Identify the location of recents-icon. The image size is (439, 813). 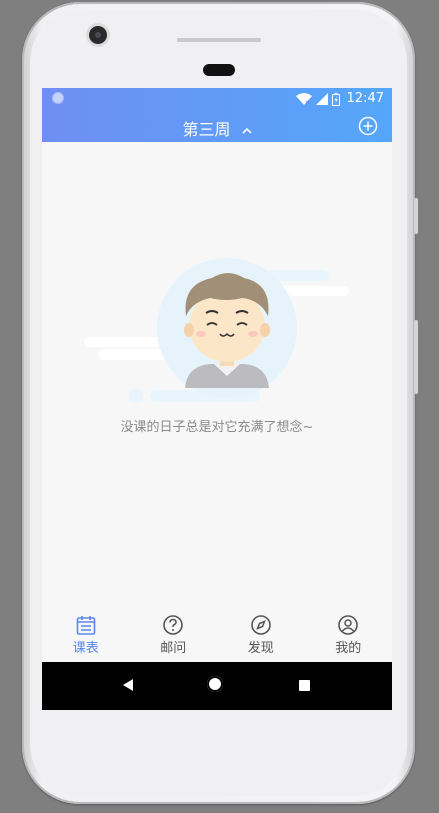
(304, 685).